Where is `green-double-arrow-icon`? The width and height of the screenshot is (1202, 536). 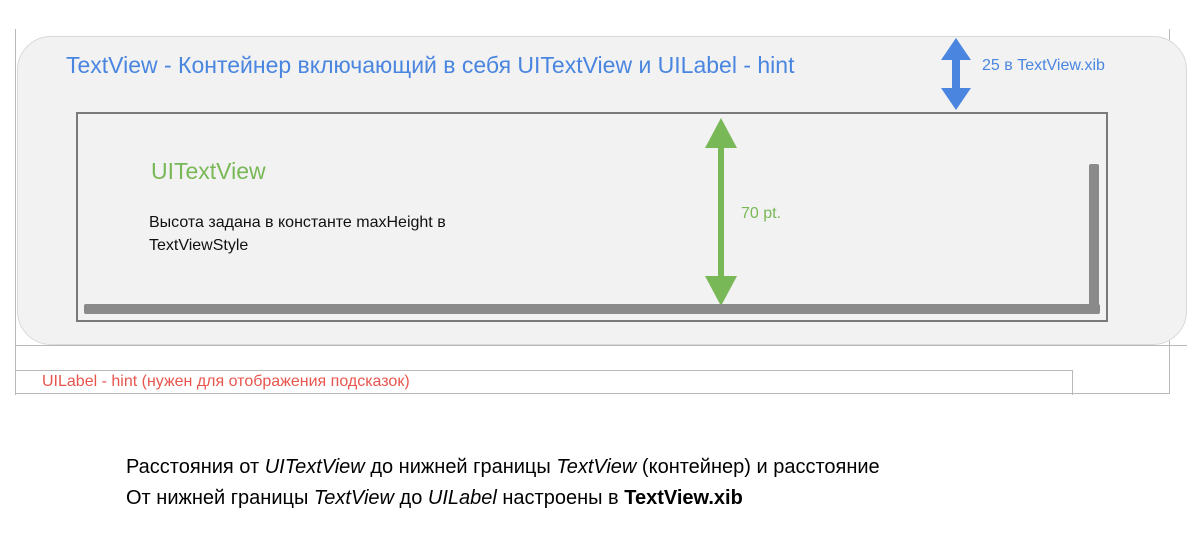
green-double-arrow-icon is located at coordinates (721, 212).